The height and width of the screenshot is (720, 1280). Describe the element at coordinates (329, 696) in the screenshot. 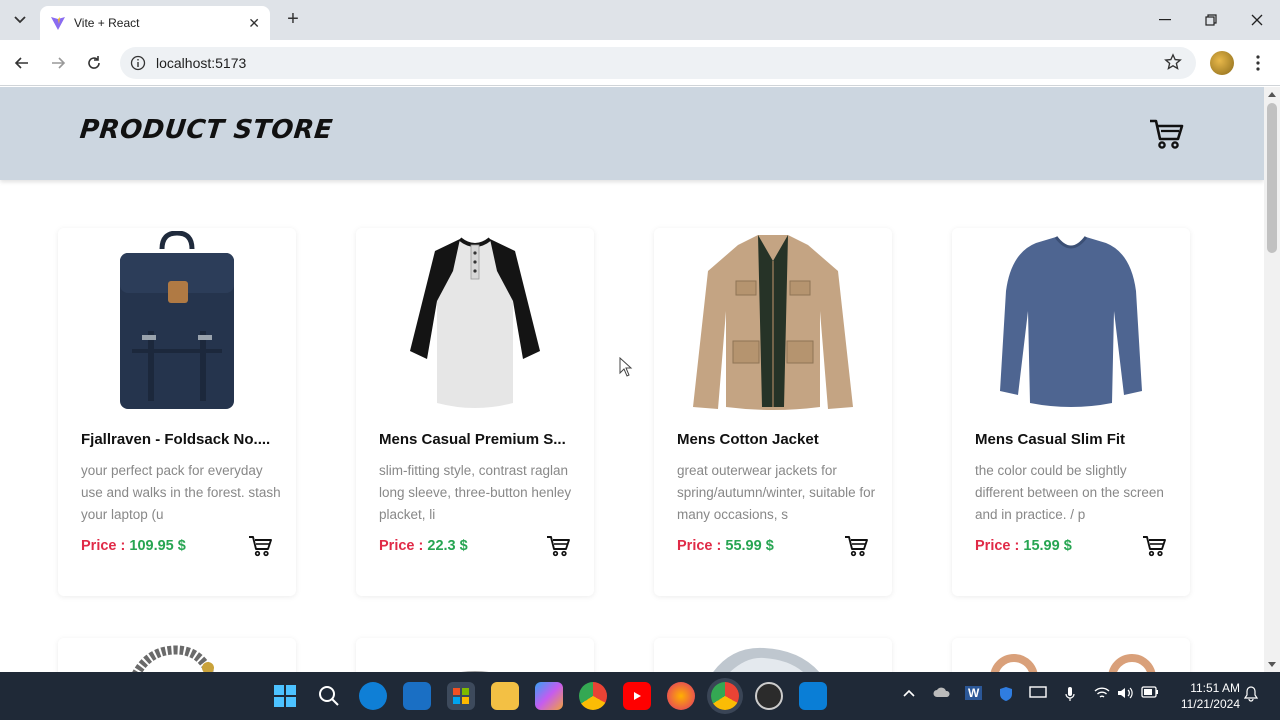

I see `search-icon` at that location.